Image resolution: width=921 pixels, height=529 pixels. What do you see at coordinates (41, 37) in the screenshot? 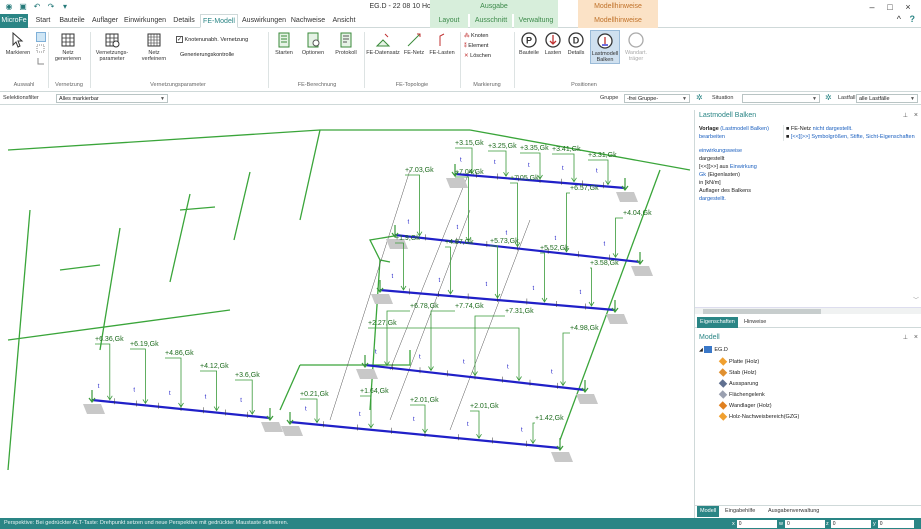
I see `select-mode-icon` at bounding box center [41, 37].